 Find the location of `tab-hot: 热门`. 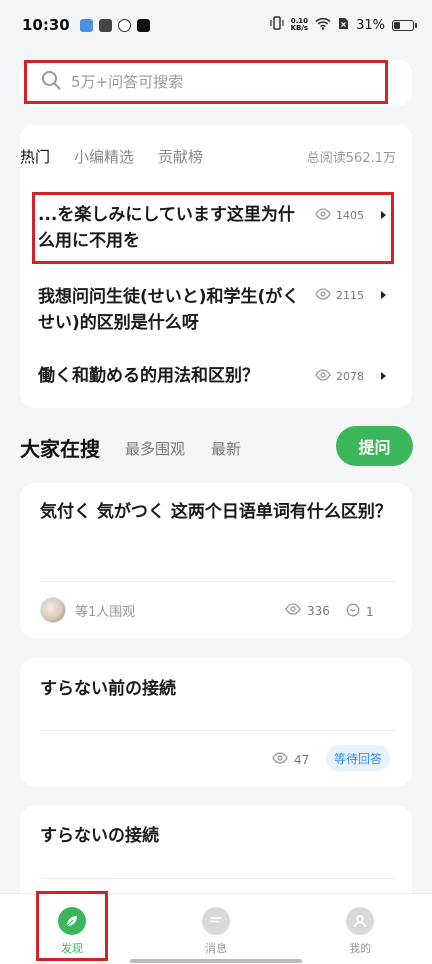

tab-hot: 热门 is located at coordinates (35, 156).